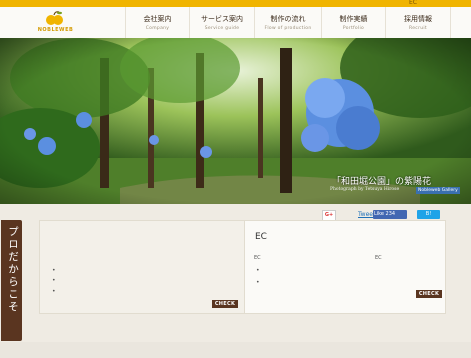  What do you see at coordinates (378, 258) in the screenshot?
I see `ec-subheading-right: EC` at bounding box center [378, 258].